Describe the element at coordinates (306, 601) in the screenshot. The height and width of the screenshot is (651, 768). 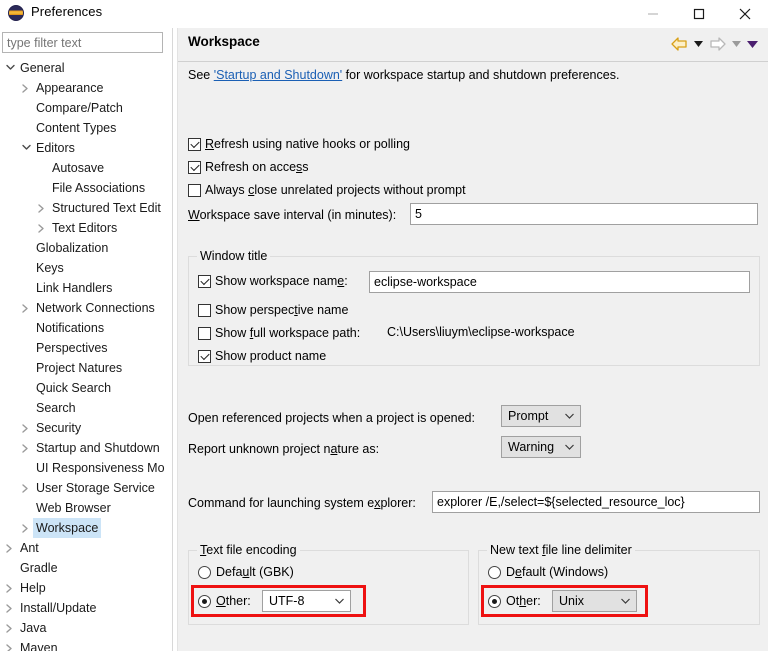
I see `encoding-other-combo: UTF-8` at that location.